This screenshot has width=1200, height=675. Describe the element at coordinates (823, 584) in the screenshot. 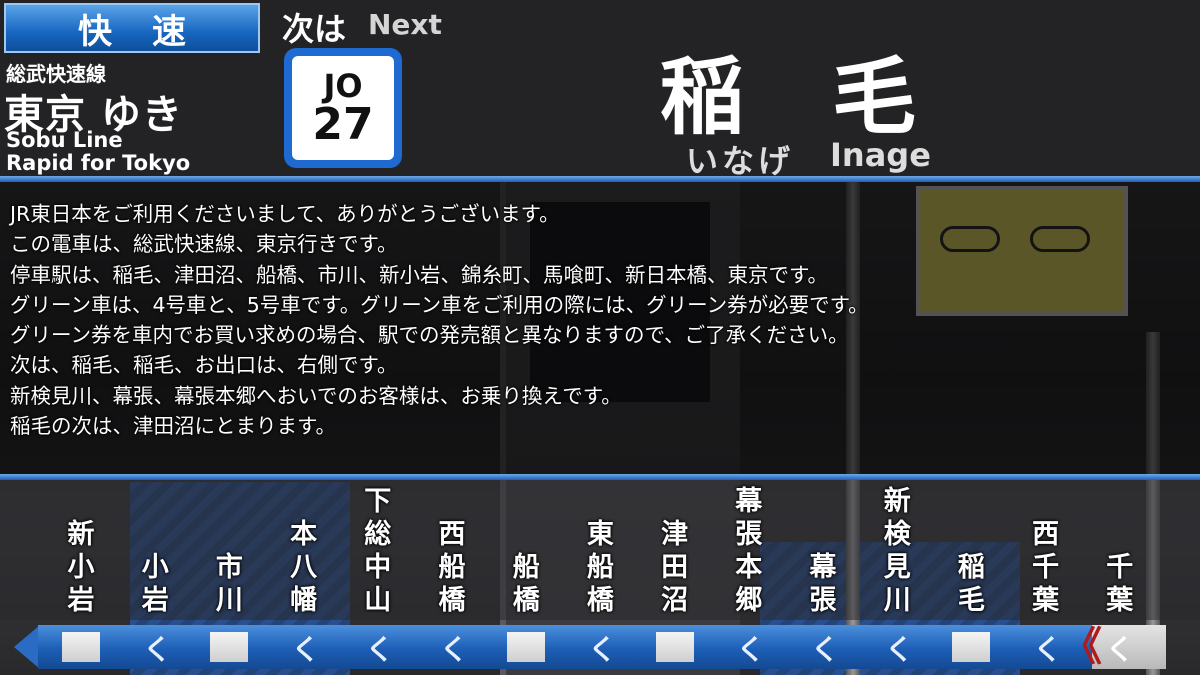

I see `station-name: 幕張` at that location.